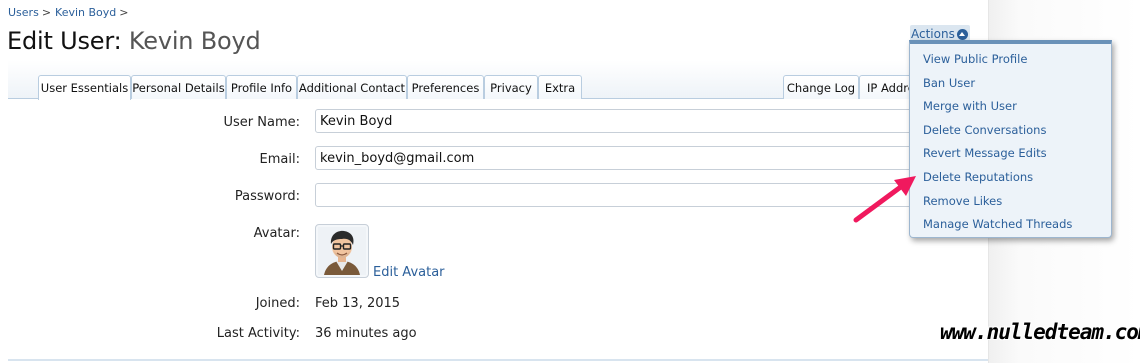 This screenshot has width=1140, height=363. What do you see at coordinates (997, 224) in the screenshot?
I see `menu-item-manage-watched-threads: Manage Watched Threads` at bounding box center [997, 224].